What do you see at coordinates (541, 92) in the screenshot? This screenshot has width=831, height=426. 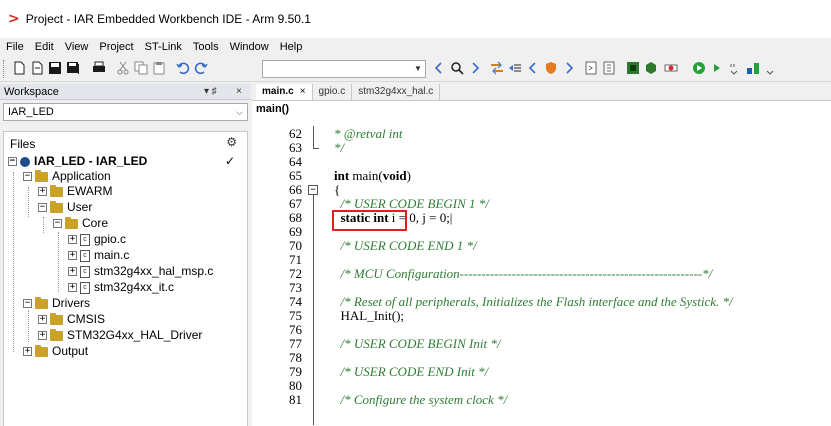 I see `editor-tabs: main.c × gpio.c stm32g4xx_hal.c` at bounding box center [541, 92].